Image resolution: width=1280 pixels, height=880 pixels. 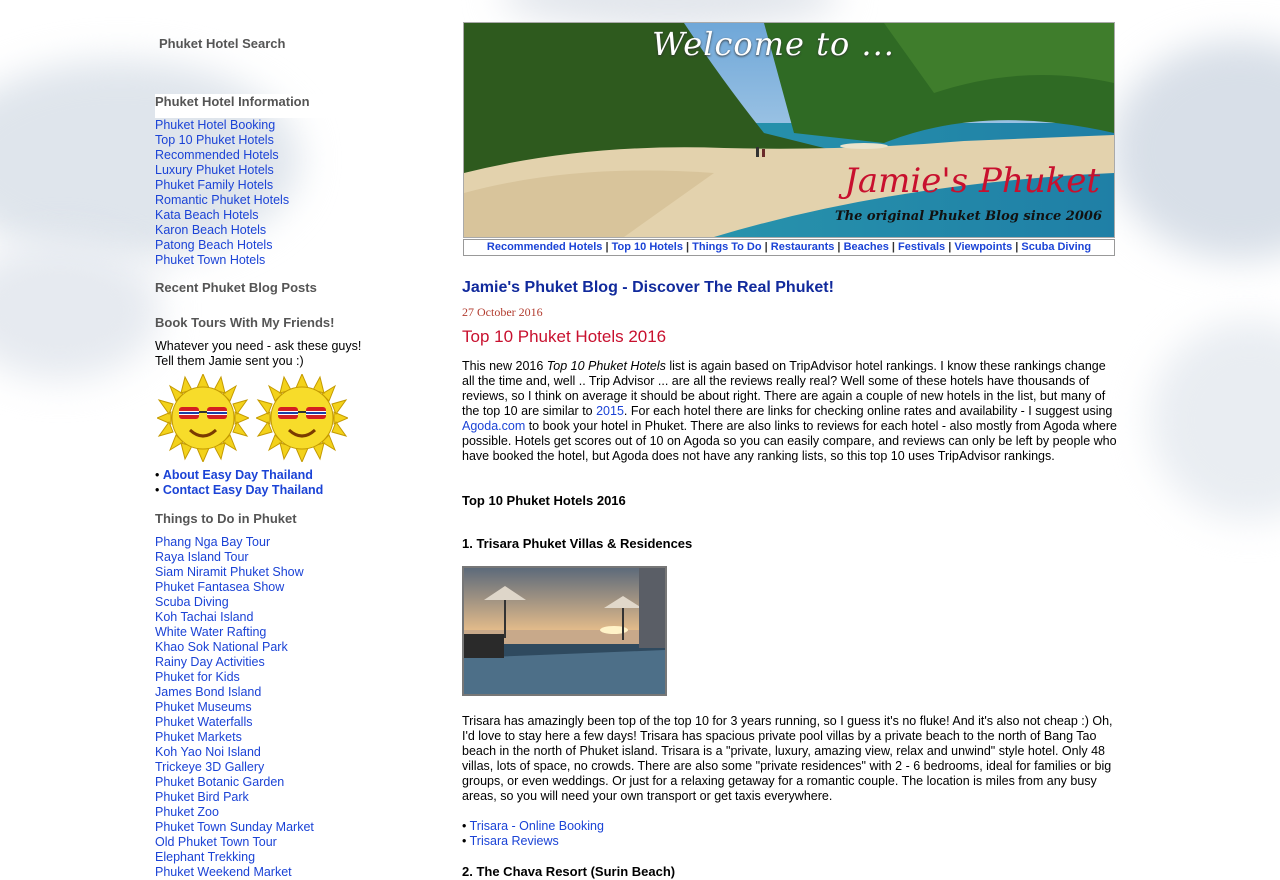 I want to click on things-link: Phuket Weekend Market, so click(x=223, y=872).